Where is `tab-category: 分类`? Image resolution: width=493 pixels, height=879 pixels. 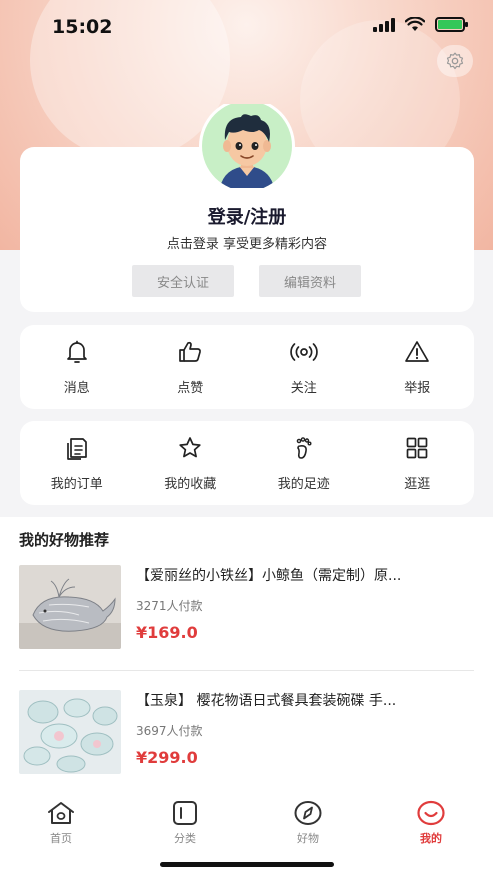 tab-category: 分类 is located at coordinates (185, 823).